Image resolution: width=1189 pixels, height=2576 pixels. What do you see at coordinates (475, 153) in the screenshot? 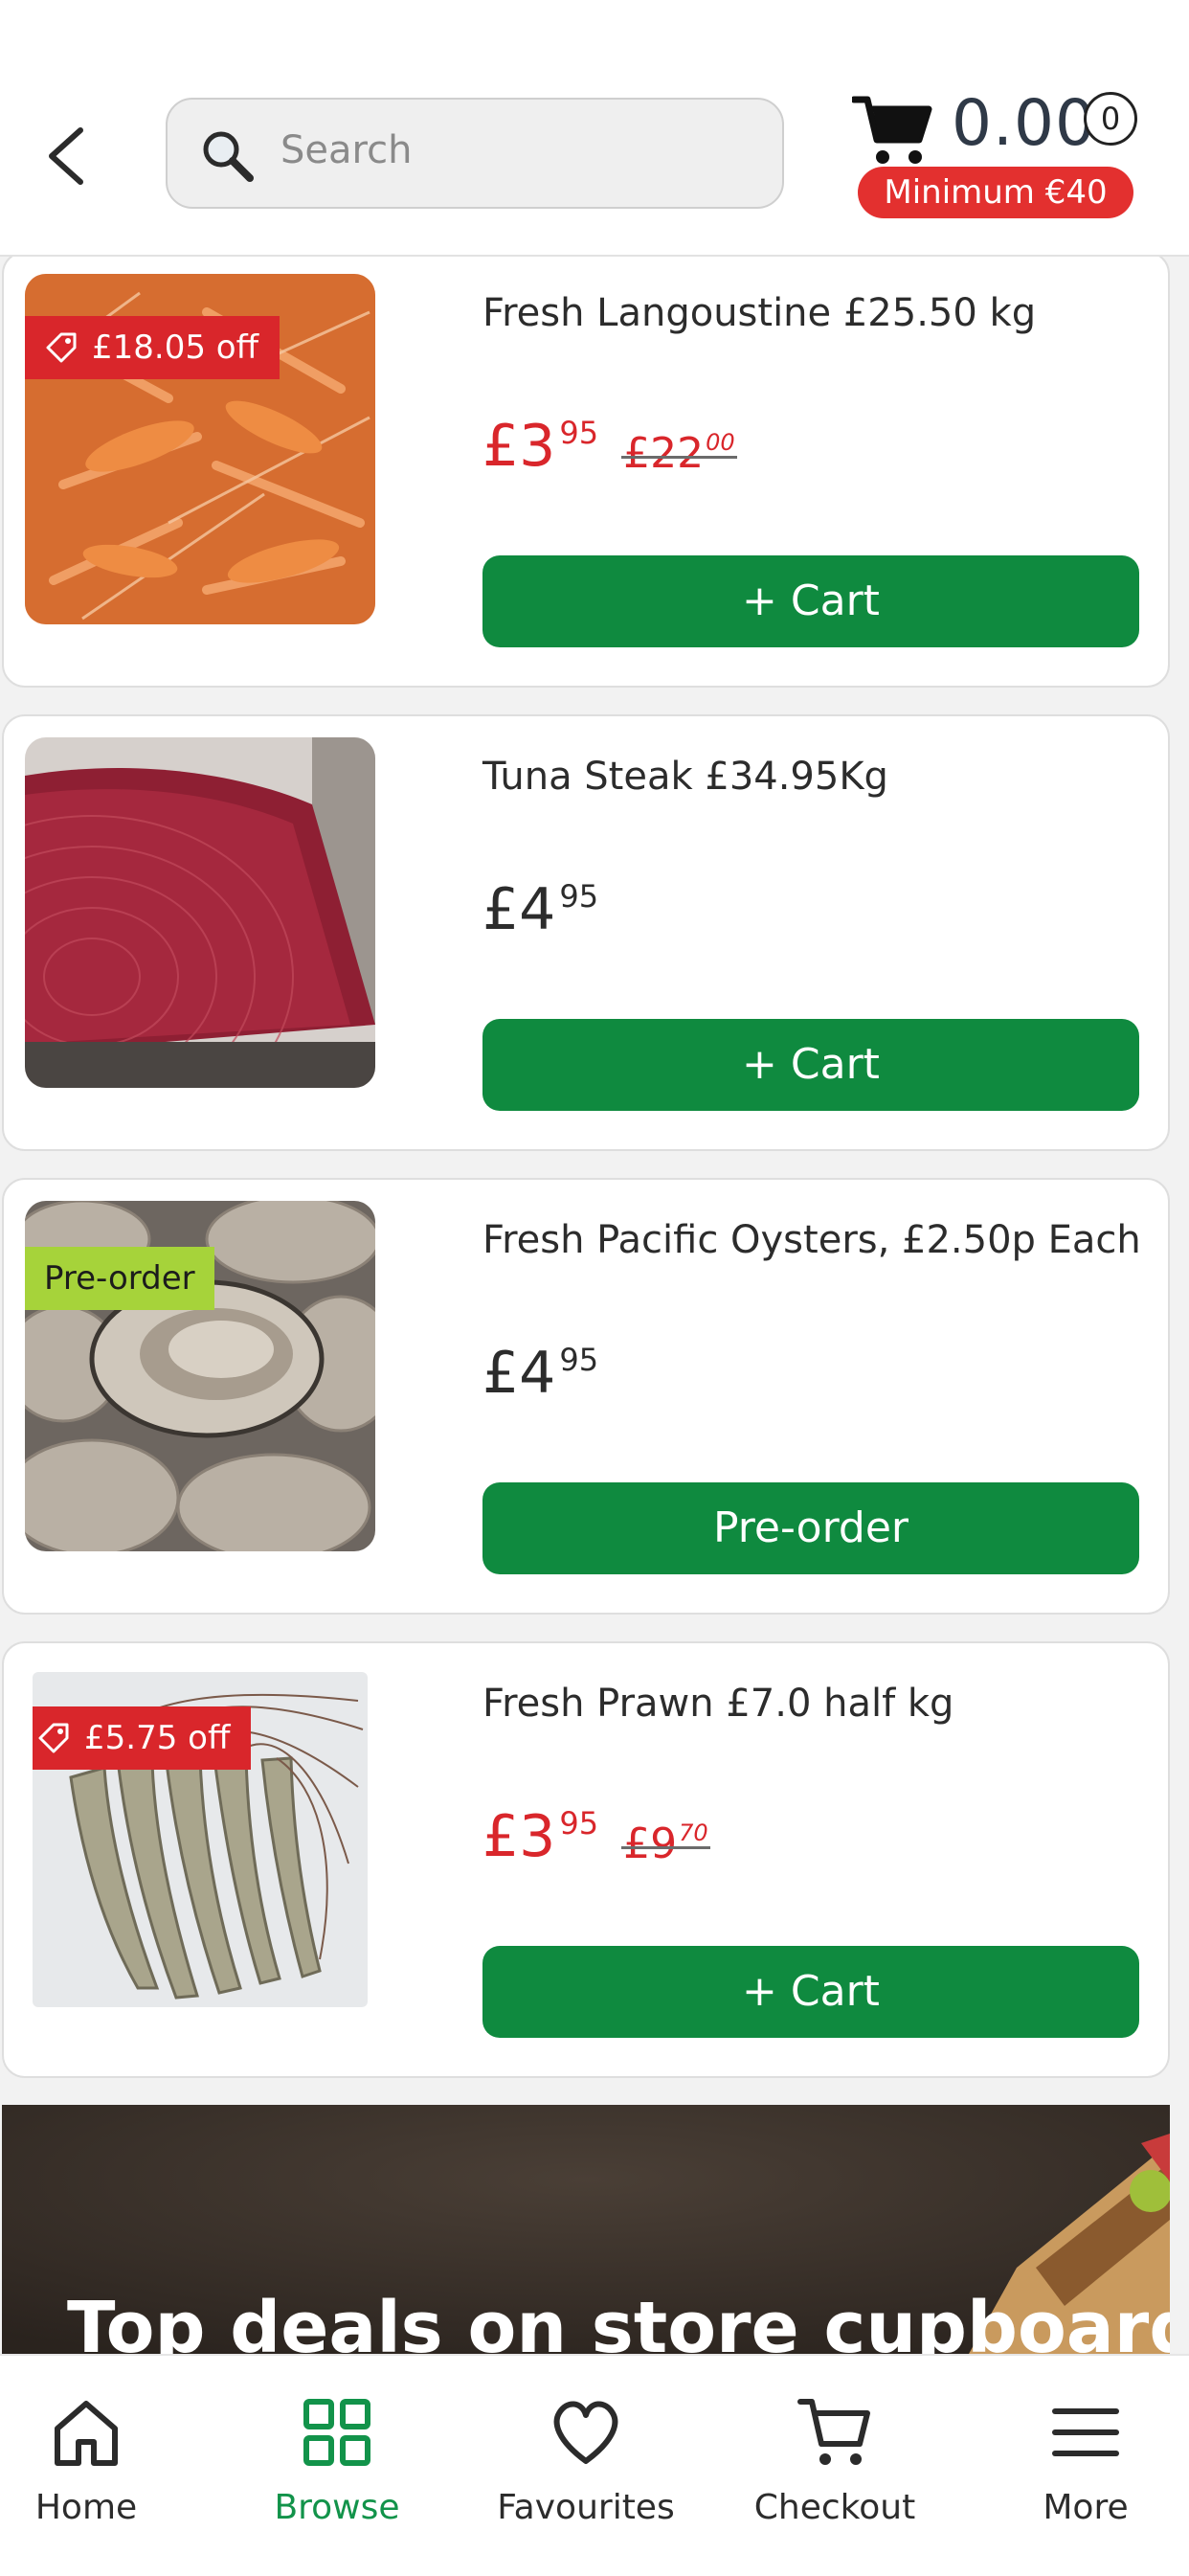
I see `search-input: Search` at bounding box center [475, 153].